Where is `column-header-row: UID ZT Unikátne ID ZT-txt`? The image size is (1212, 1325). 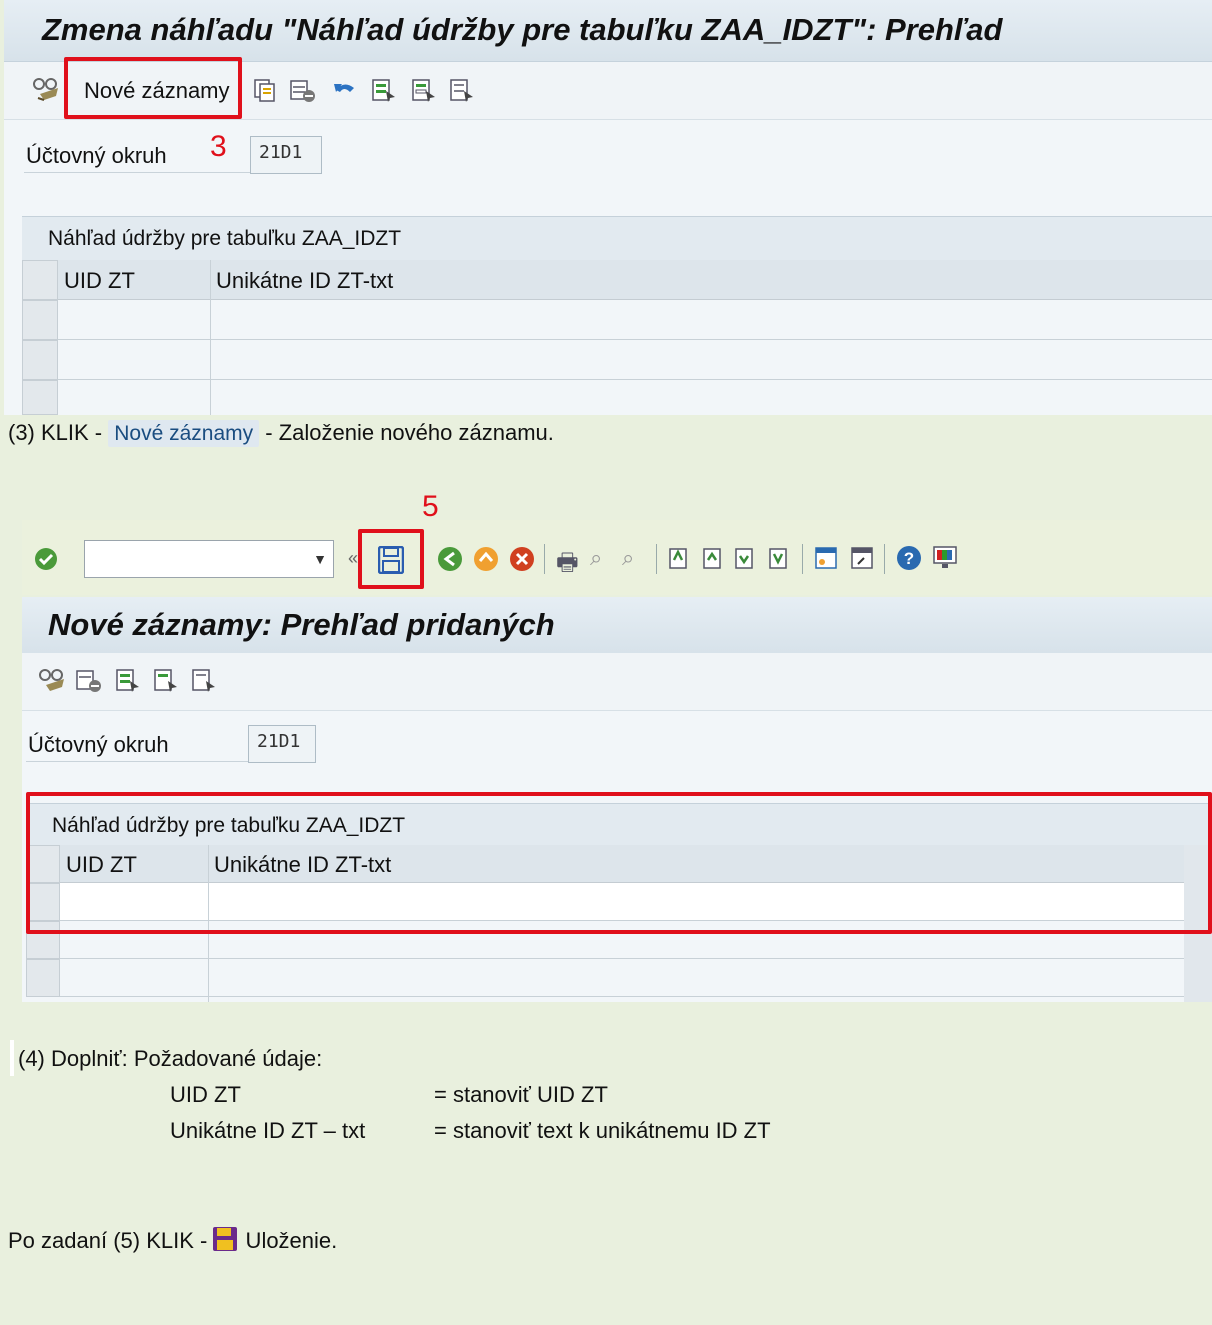 column-header-row: UID ZT Unikátne ID ZT-txt is located at coordinates (617, 280).